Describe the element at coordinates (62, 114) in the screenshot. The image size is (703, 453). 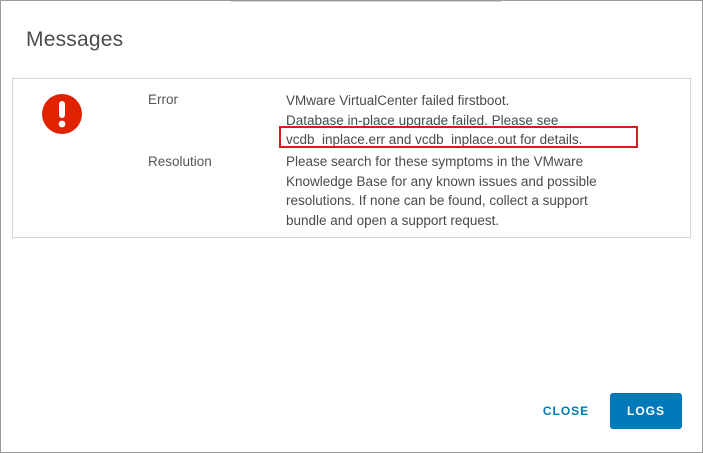
I see `error-exclamation-icon` at that location.